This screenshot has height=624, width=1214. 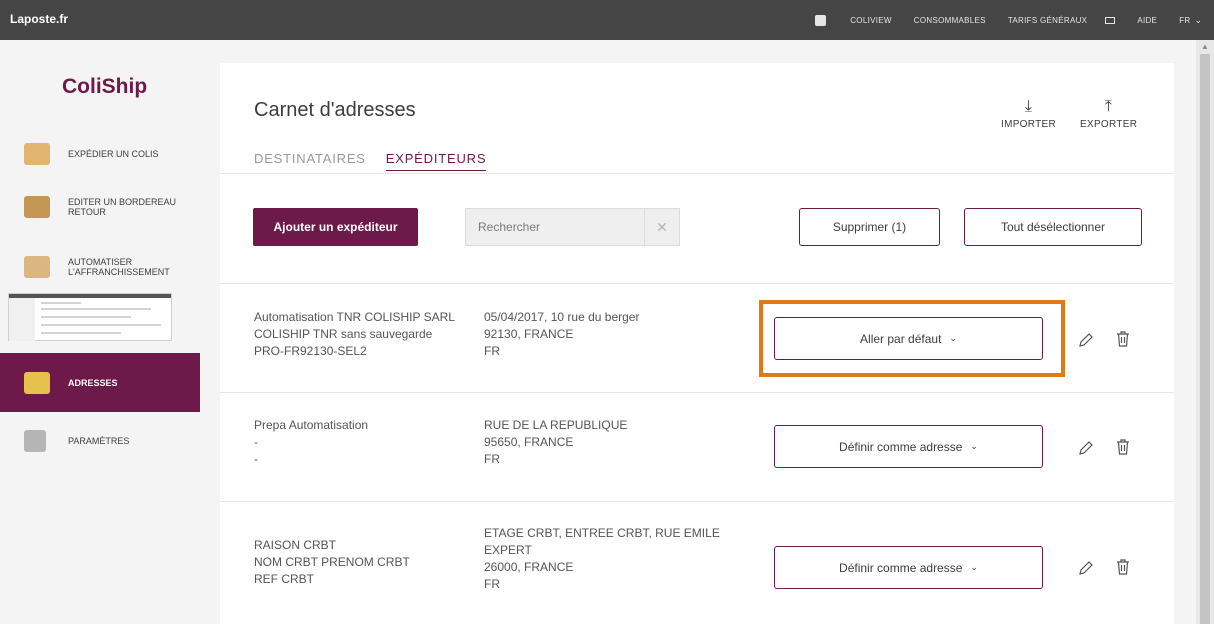 I want to click on nav-aide: AIDE, so click(x=1147, y=20).